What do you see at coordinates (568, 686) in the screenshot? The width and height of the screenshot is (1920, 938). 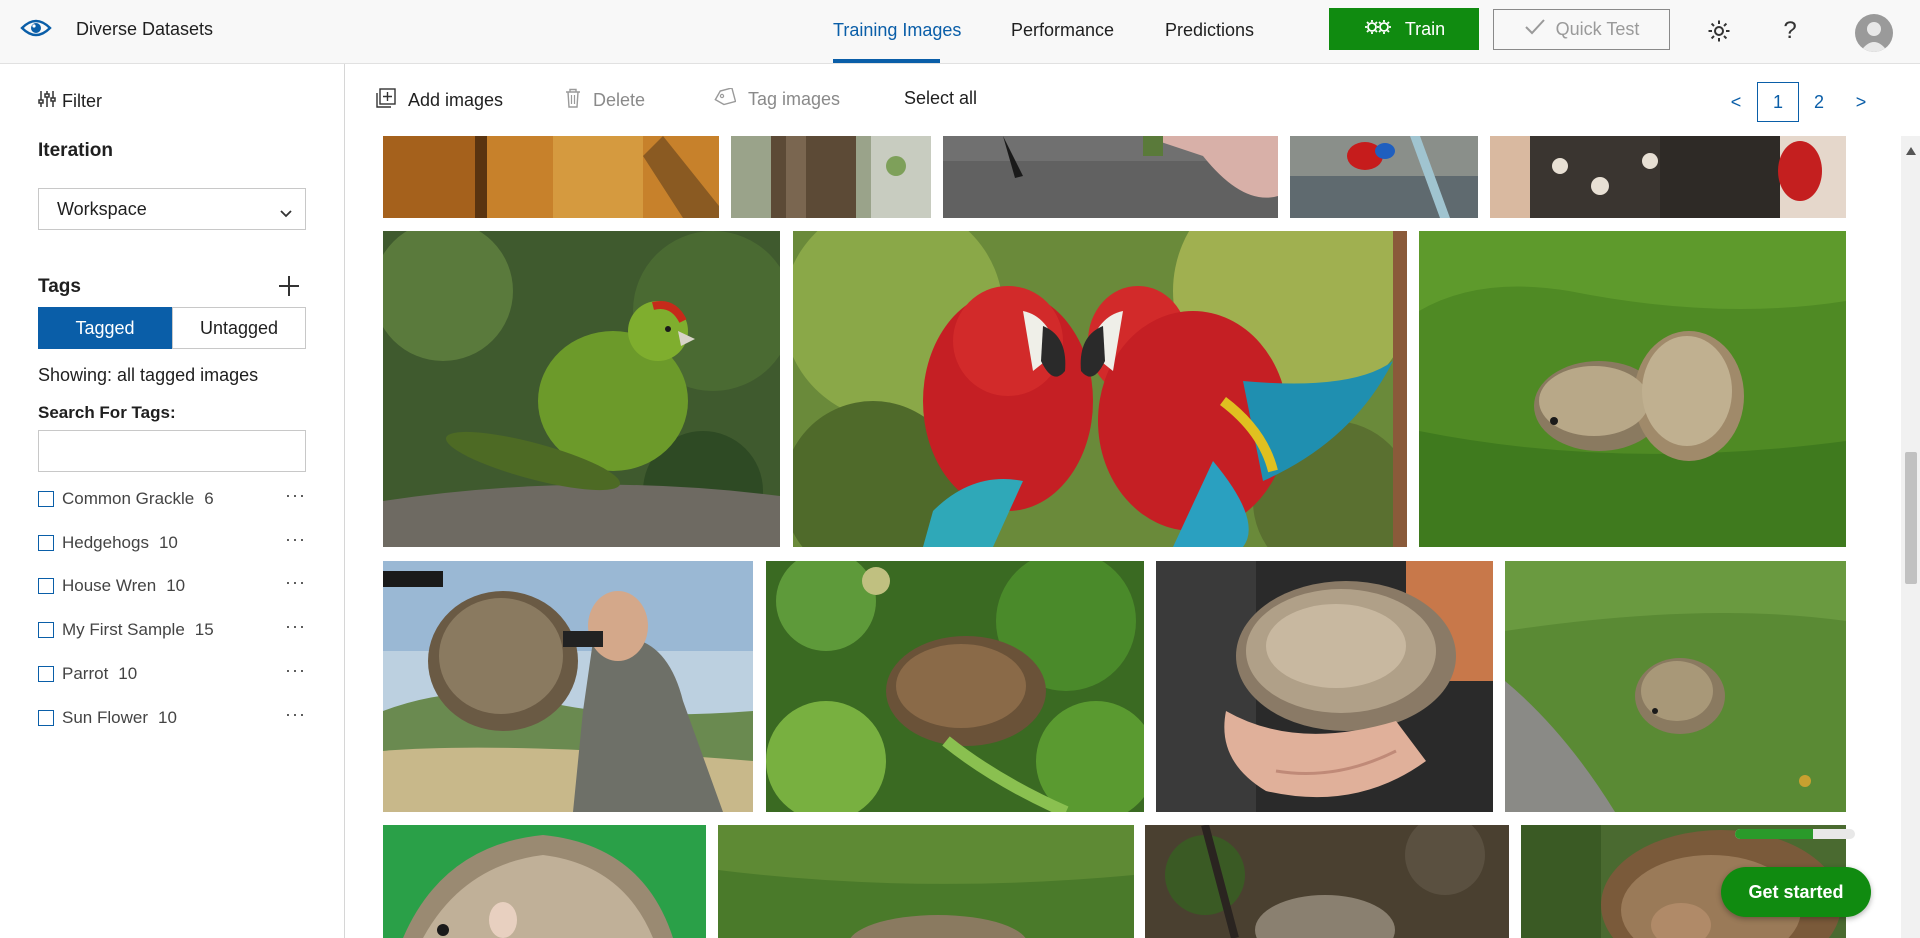 I see `image-thumbnail-man-with-binoculars` at bounding box center [568, 686].